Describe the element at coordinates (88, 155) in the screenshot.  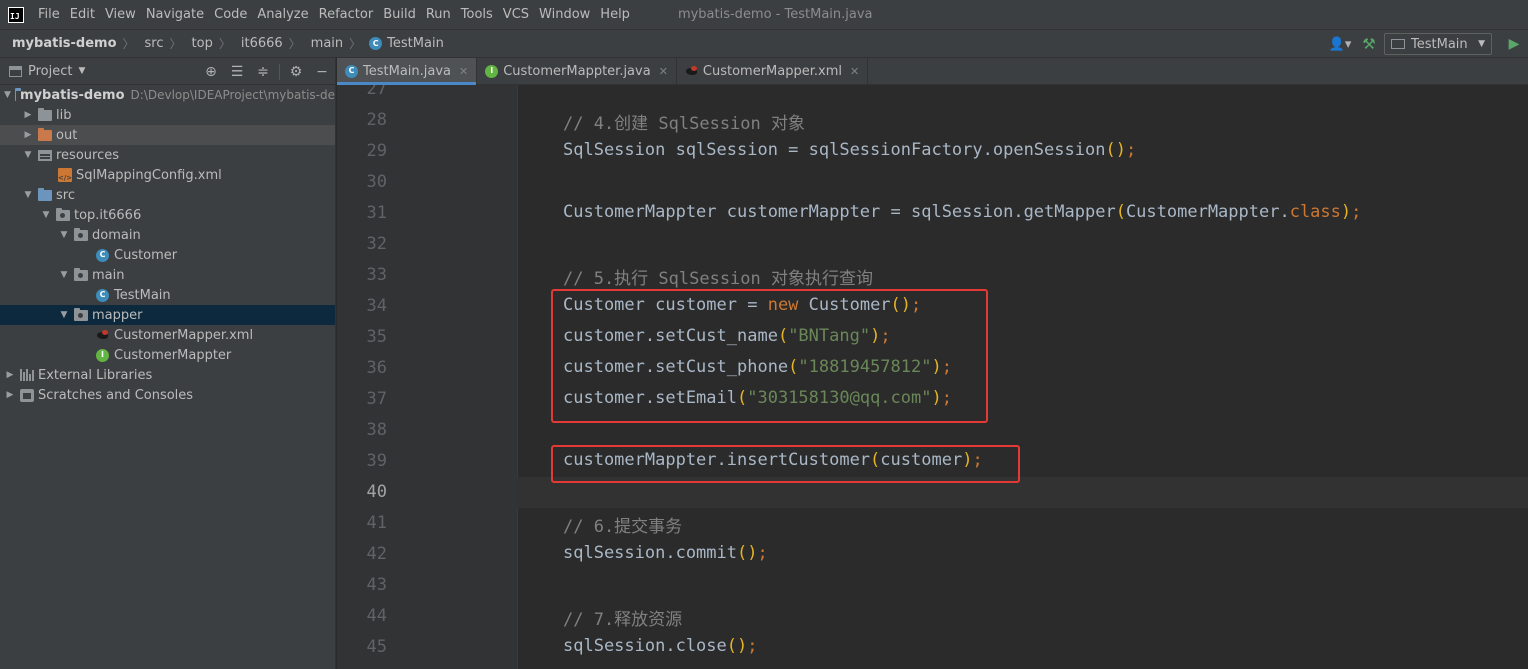
I see `tree-item-label: resources` at that location.